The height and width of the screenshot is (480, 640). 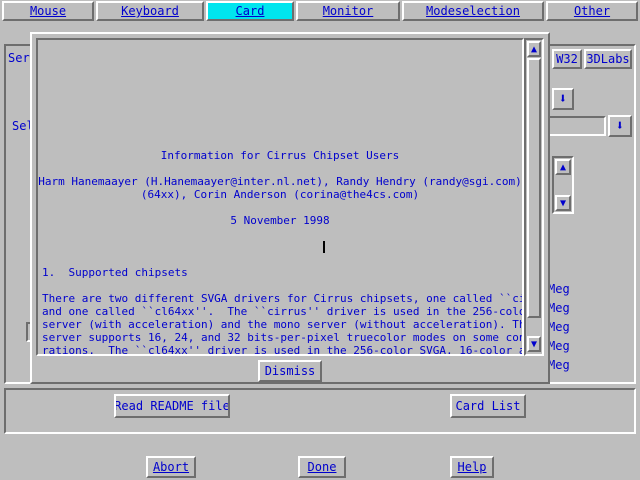 I want to click on tab-modeselection-label: Modeselection, so click(x=473, y=11).